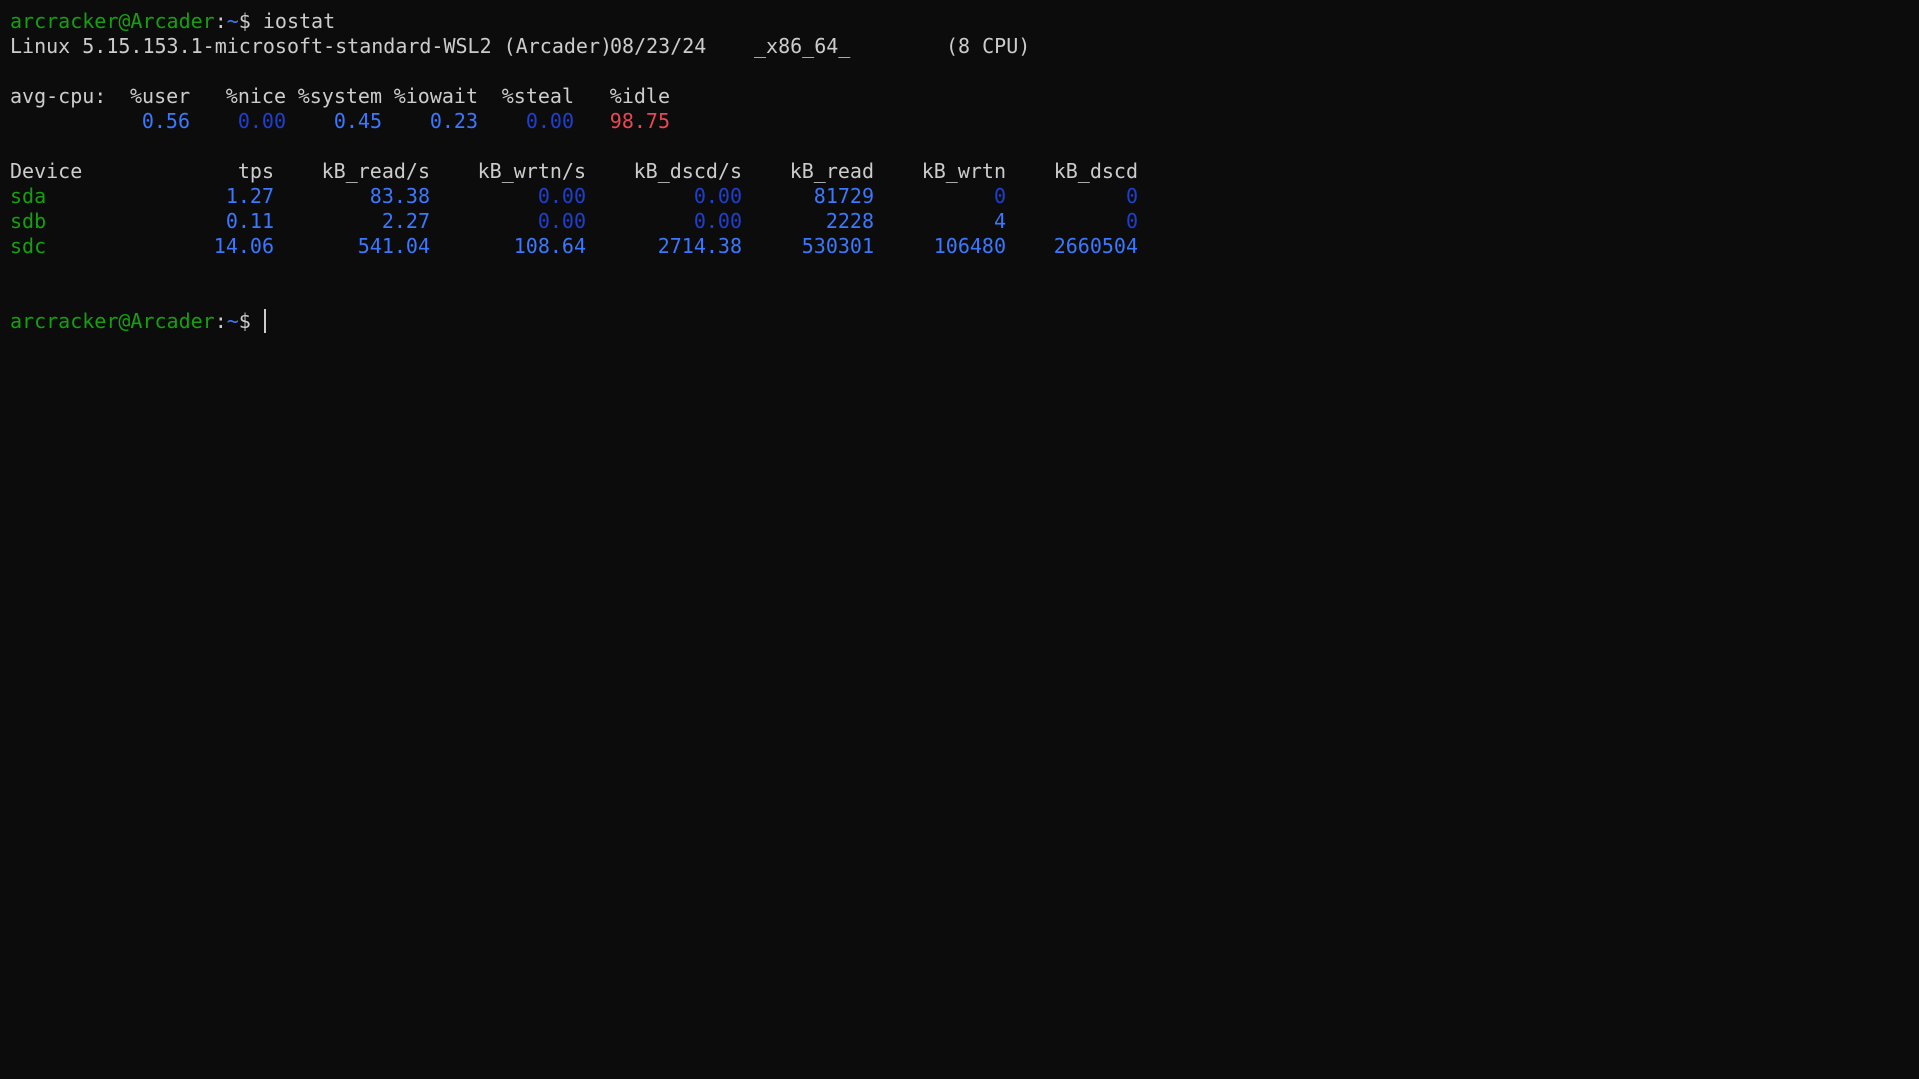 The width and height of the screenshot is (1919, 1079). I want to click on command-line: arcracker@Arcader:~$ iostat, so click(964, 21).